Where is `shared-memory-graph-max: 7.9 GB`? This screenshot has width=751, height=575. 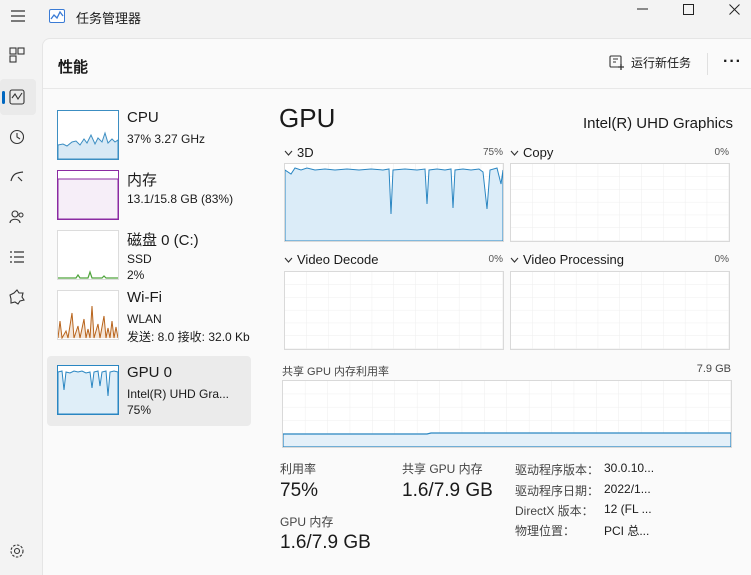
shared-memory-graph-max: 7.9 GB is located at coordinates (713, 369).